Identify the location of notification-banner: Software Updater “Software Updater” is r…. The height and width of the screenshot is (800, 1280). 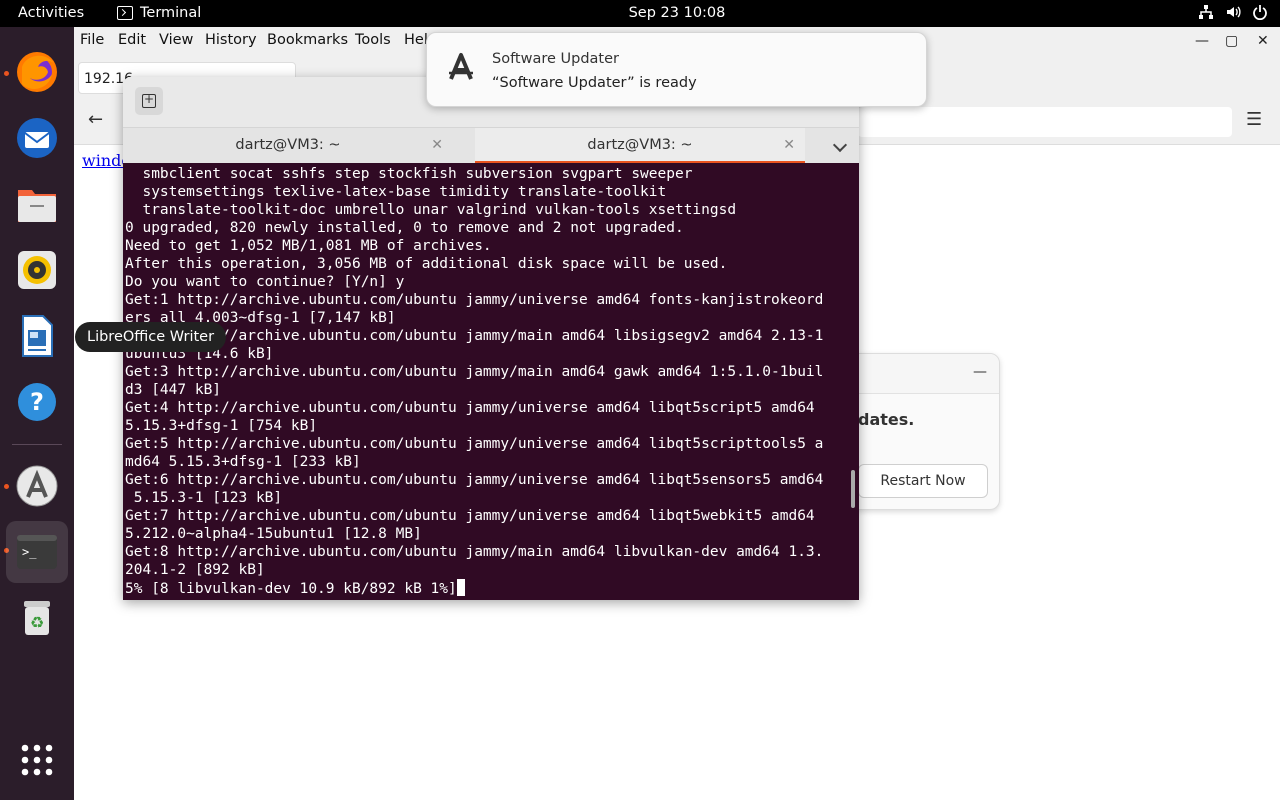
(676, 69).